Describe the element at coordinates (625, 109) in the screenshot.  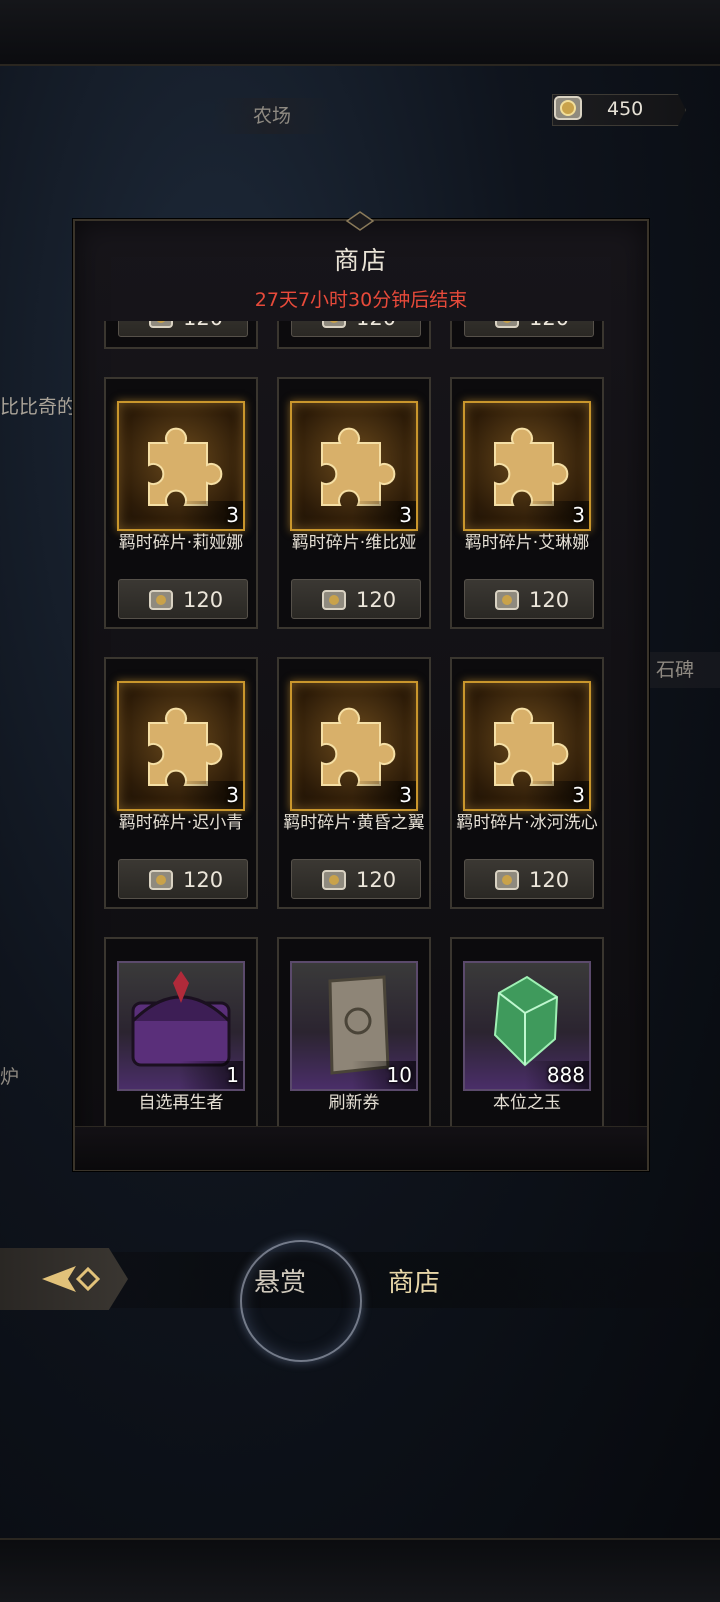
I see `currency-amount: 450` at that location.